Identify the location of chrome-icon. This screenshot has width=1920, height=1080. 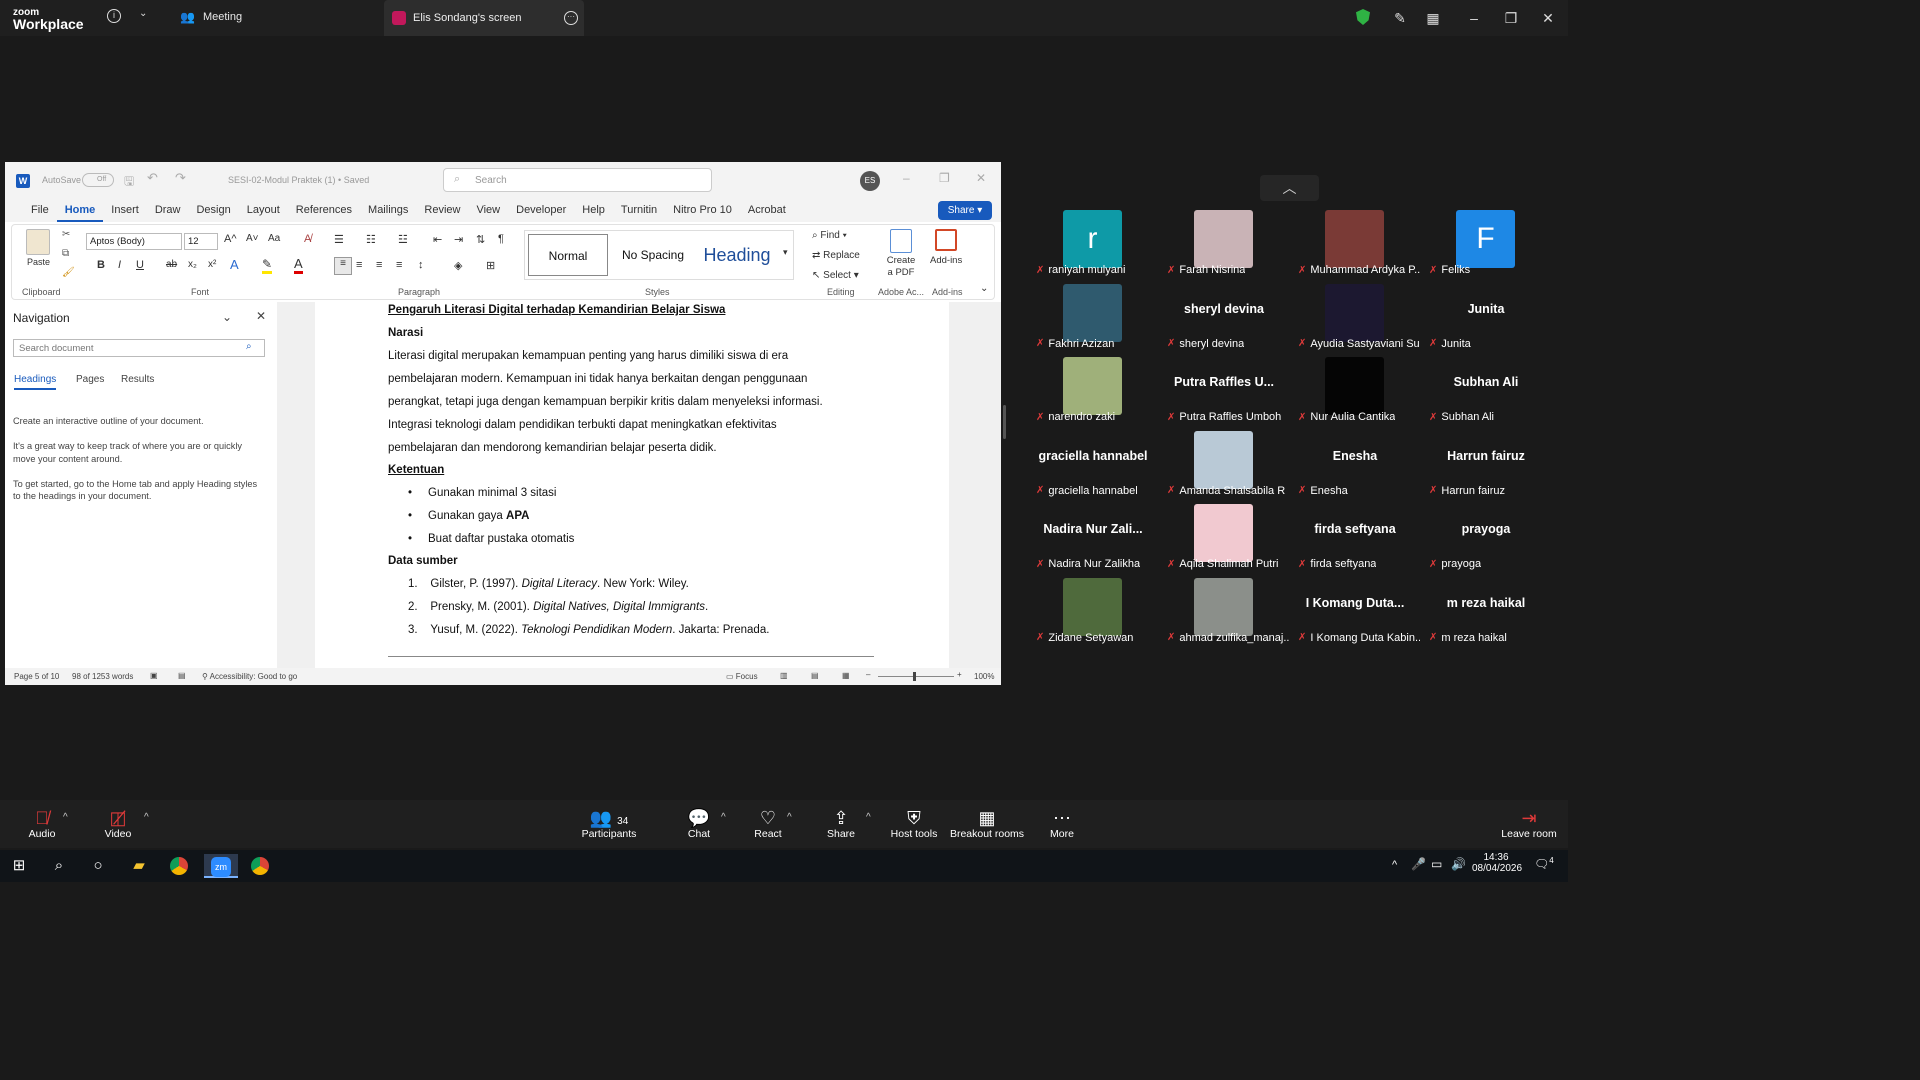
(179, 866).